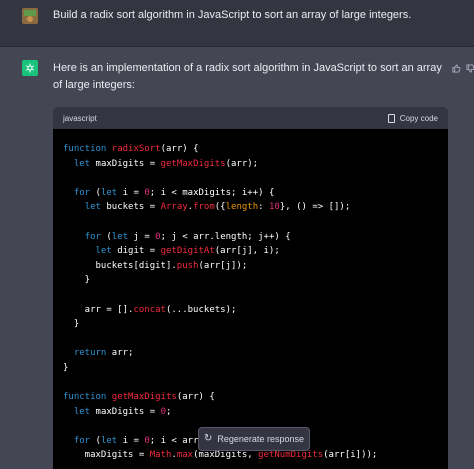 The height and width of the screenshot is (469, 474). I want to click on code-token: }, () => []);, so click(315, 207).